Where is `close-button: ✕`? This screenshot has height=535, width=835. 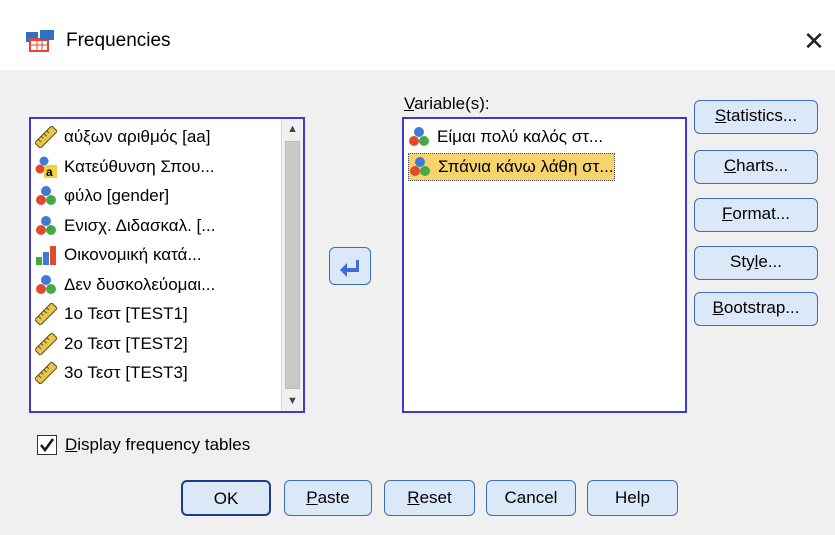 close-button: ✕ is located at coordinates (814, 42).